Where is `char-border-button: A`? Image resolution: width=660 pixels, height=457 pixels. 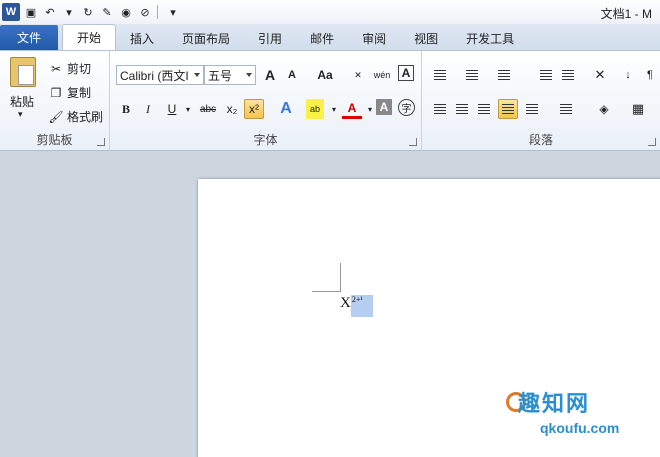 char-border-button: A is located at coordinates (406, 73).